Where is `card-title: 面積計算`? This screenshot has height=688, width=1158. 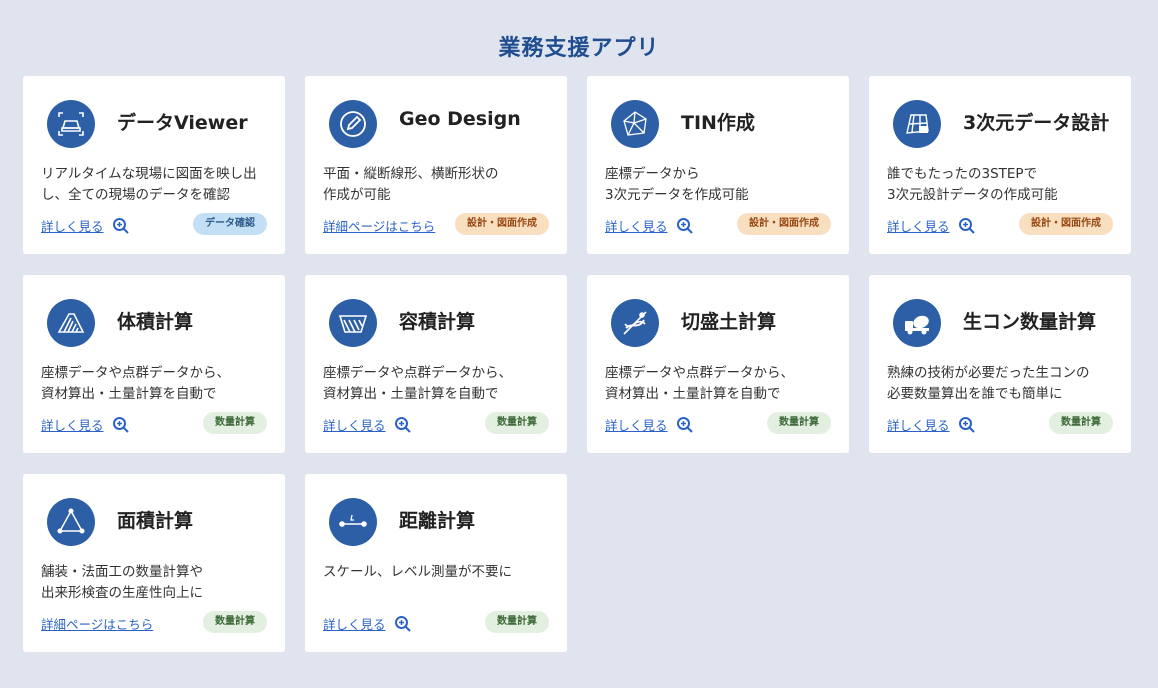
card-title: 面積計算 is located at coordinates (155, 521).